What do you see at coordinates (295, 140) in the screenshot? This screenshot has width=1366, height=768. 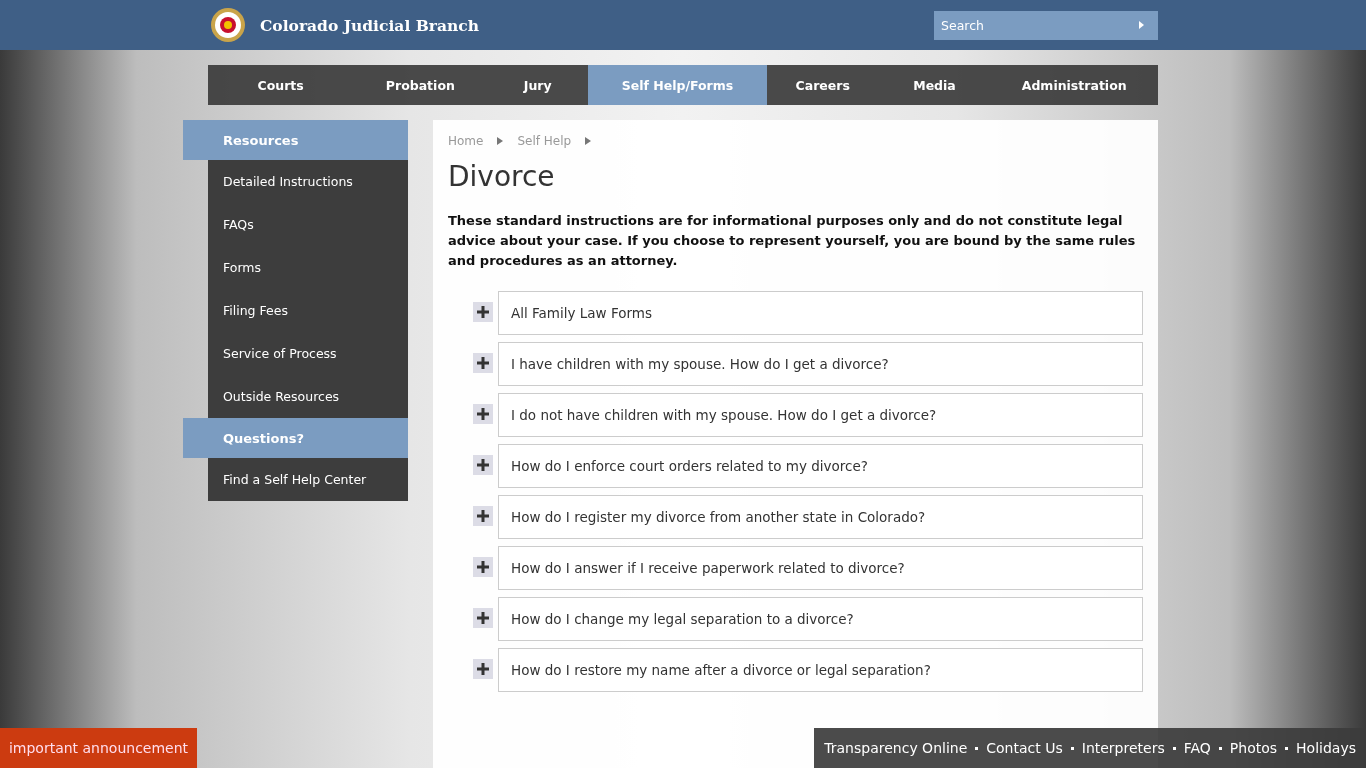 I see `sidebar-heading: Resources` at bounding box center [295, 140].